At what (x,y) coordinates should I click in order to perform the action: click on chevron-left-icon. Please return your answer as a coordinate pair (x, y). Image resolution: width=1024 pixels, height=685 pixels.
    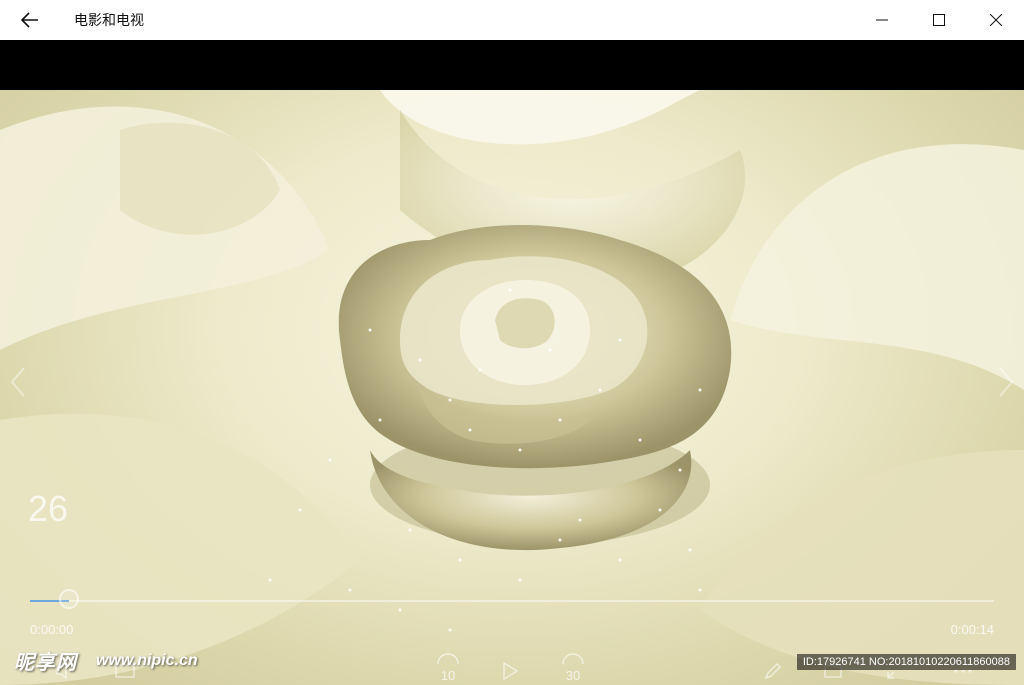
    Looking at the image, I should click on (17, 382).